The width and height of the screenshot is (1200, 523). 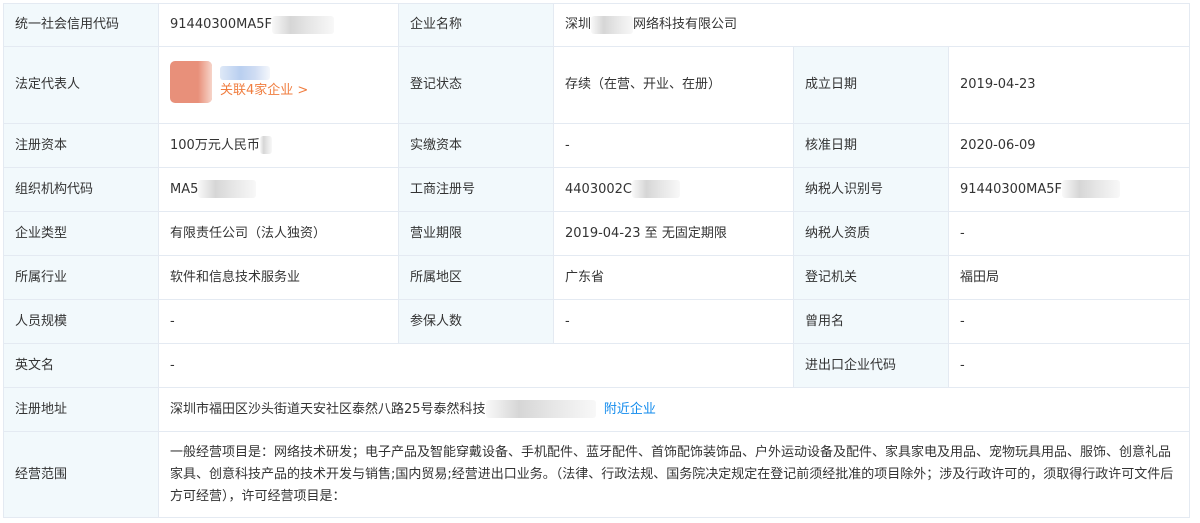 I want to click on reg-status-label: 登记状态, so click(x=476, y=85).